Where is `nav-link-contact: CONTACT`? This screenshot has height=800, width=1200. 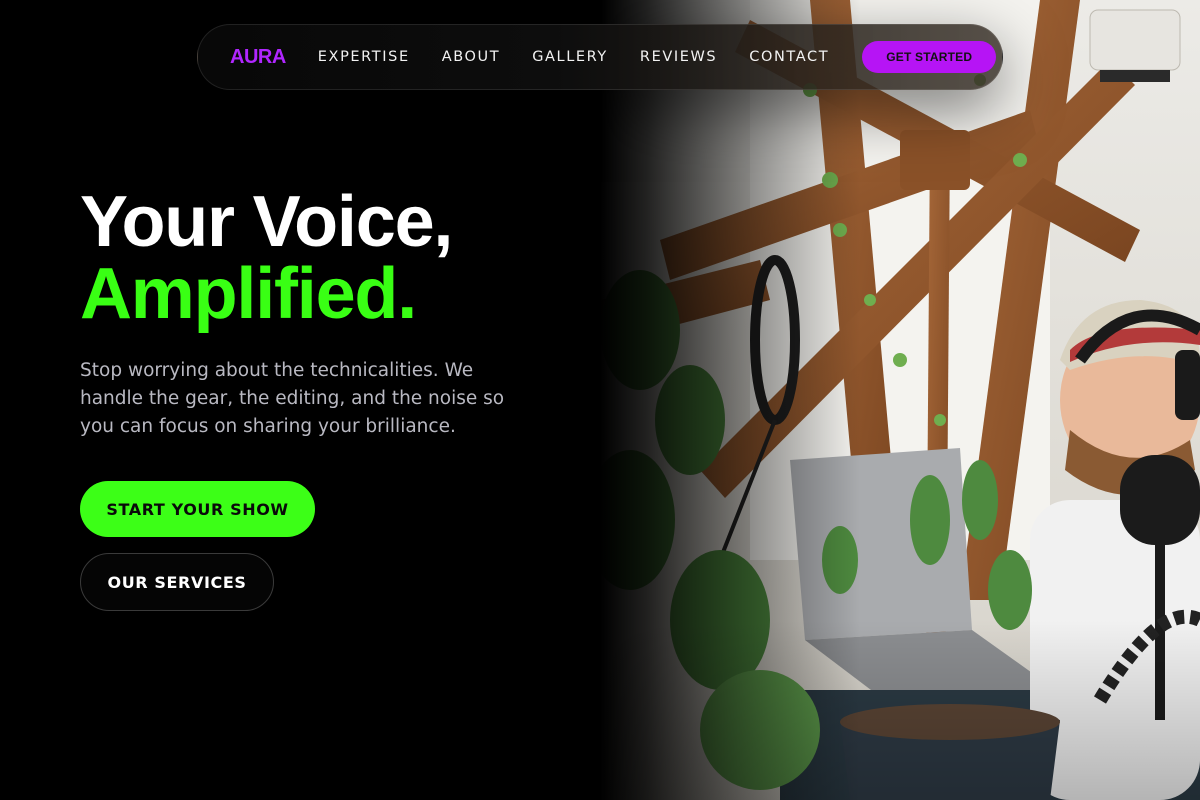 nav-link-contact: CONTACT is located at coordinates (789, 57).